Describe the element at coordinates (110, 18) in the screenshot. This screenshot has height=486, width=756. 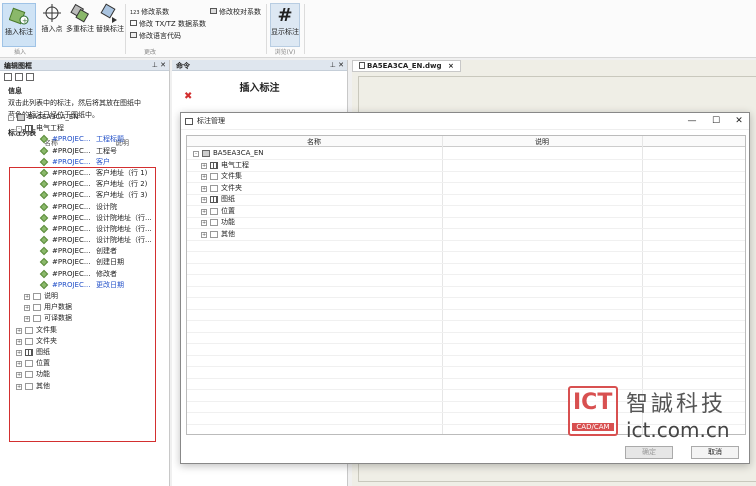
I see `replace-tag-button: 替换标注` at that location.